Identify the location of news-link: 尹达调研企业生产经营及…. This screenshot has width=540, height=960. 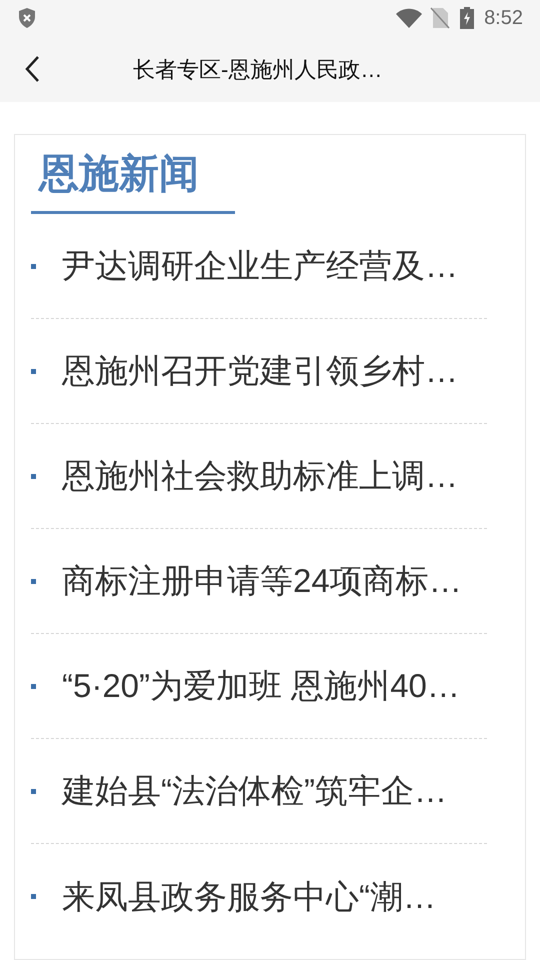
(260, 266).